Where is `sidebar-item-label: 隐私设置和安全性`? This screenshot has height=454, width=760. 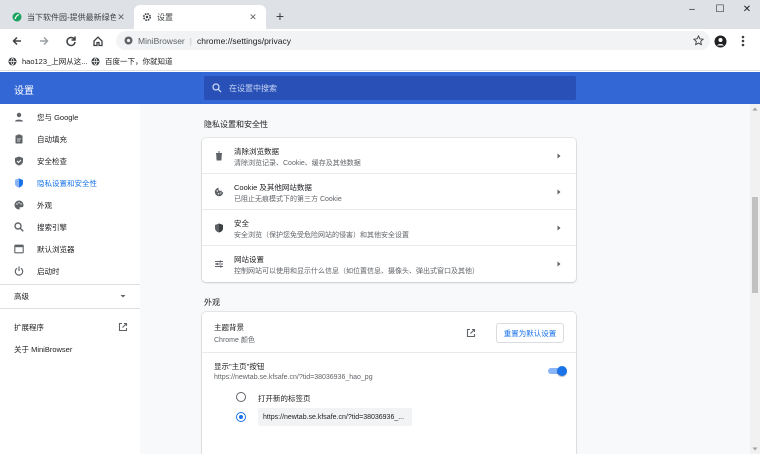
sidebar-item-label: 隐私设置和安全性 is located at coordinates (67, 183).